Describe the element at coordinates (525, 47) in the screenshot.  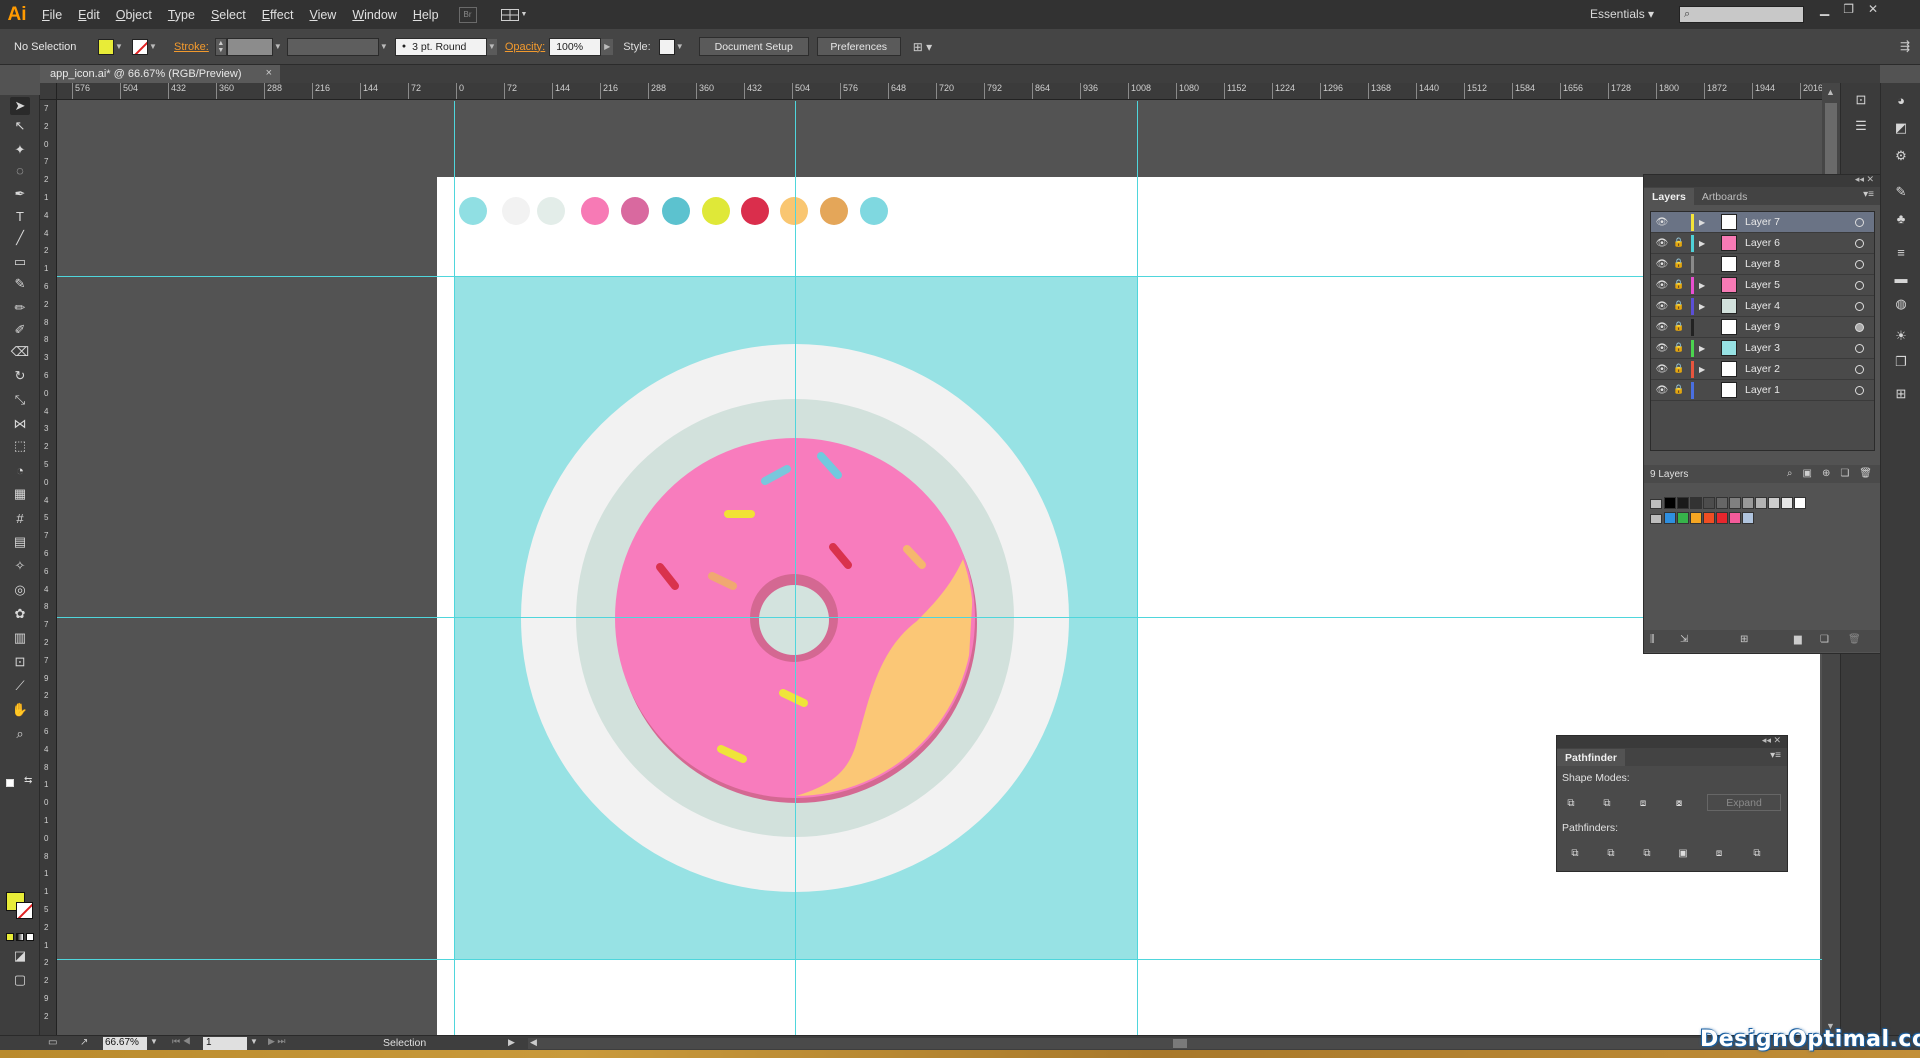
I see `opacity-link: Opacity:` at that location.